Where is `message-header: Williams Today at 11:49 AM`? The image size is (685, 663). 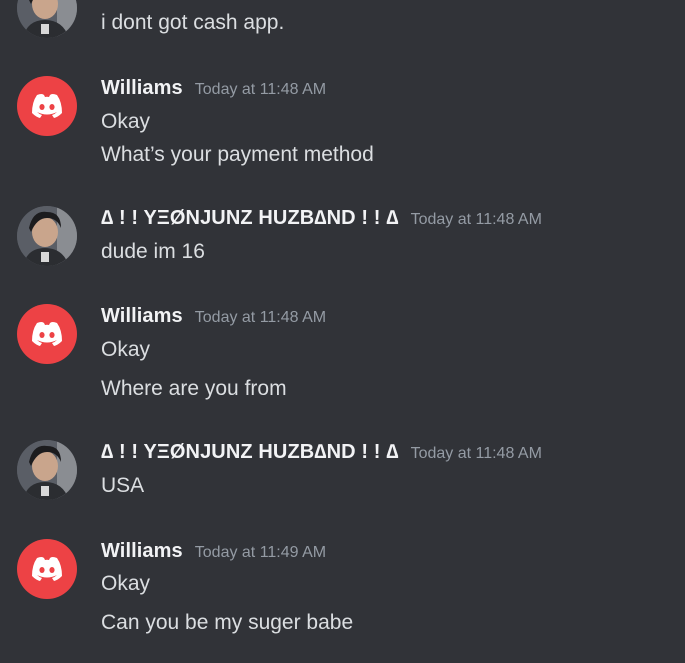 message-header: Williams Today at 11:49 AM is located at coordinates (213, 551).